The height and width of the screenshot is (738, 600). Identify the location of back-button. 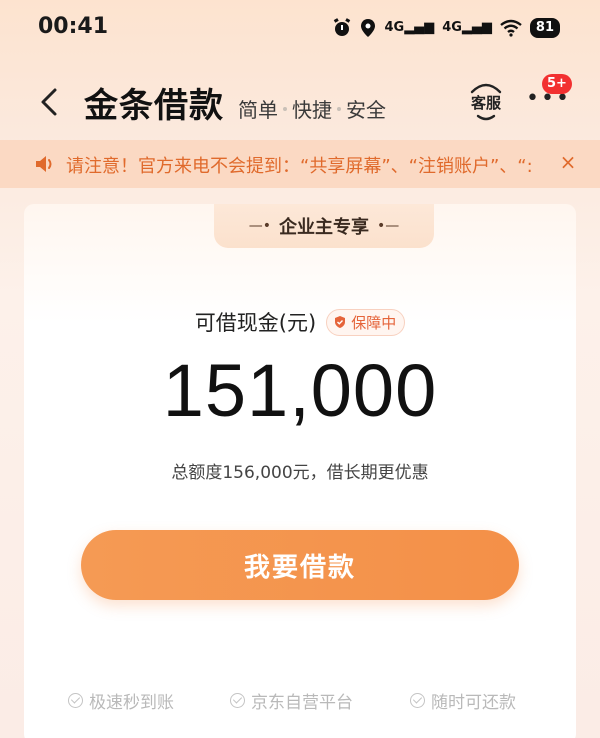
(49, 102).